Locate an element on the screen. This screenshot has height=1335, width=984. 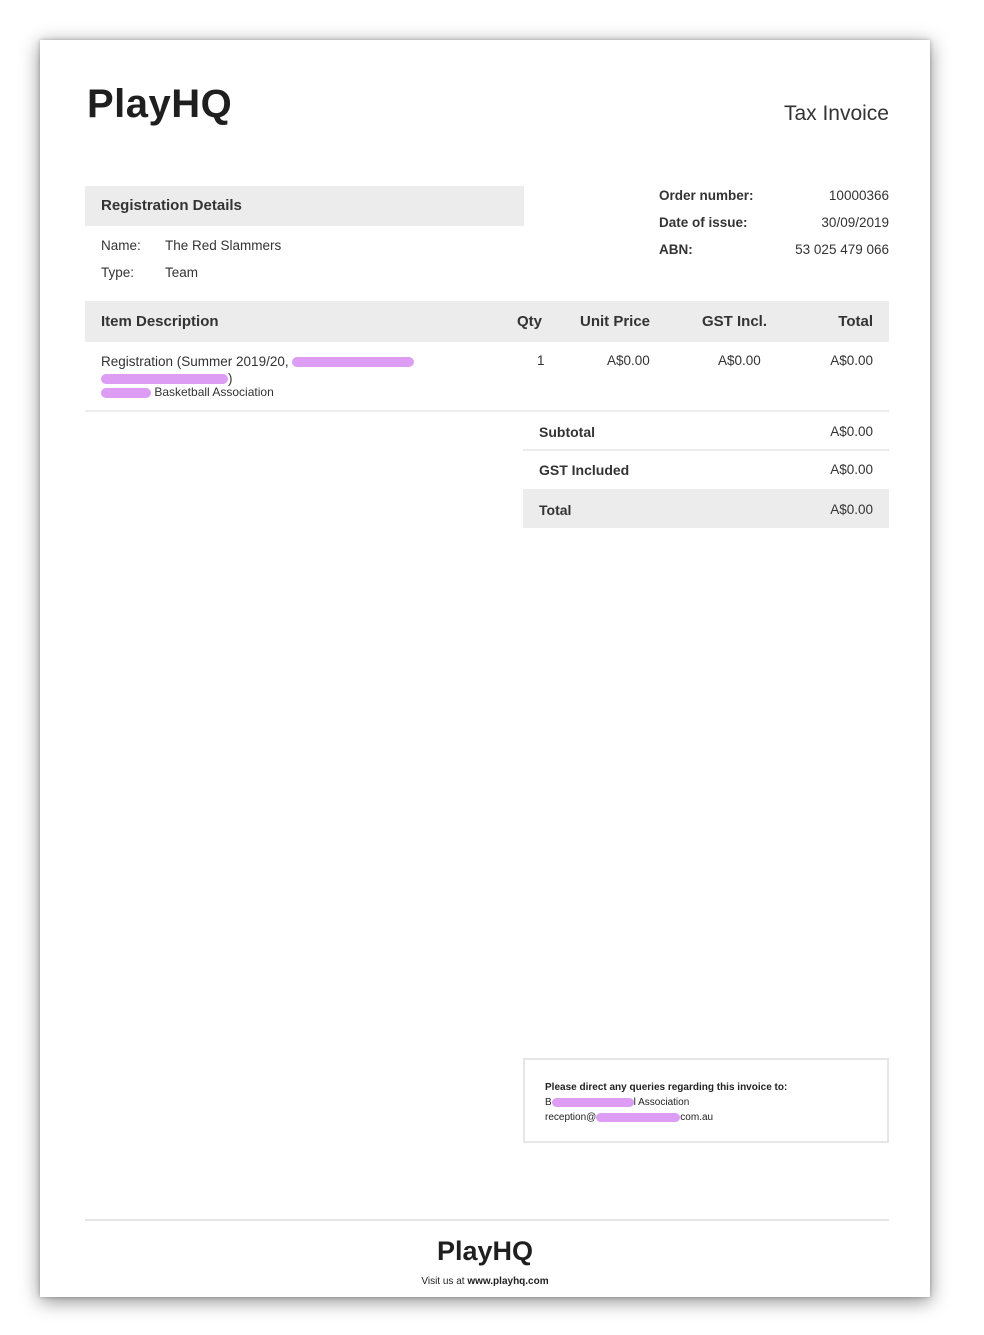
order-number-label: Order number: is located at coordinates (706, 195).